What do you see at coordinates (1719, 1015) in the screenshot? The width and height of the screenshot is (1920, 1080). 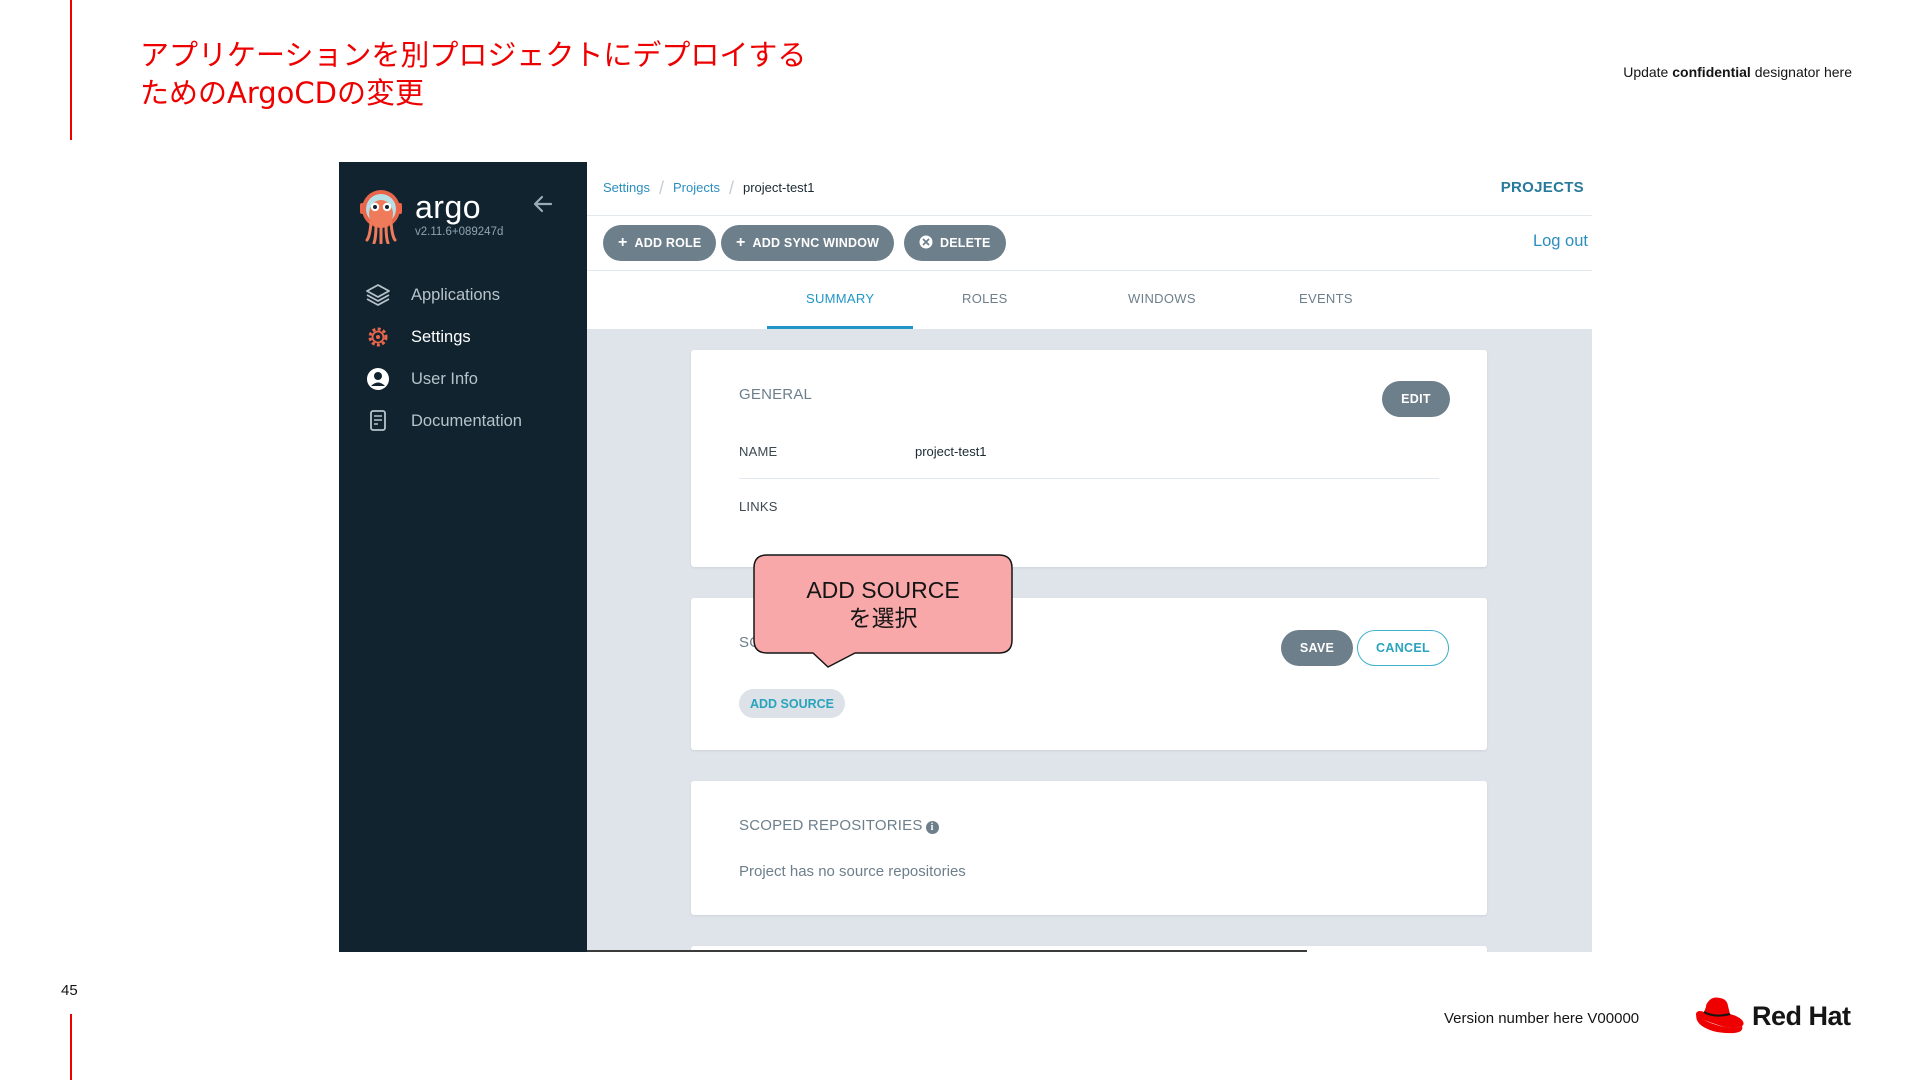 I see `redhat-hat-icon` at bounding box center [1719, 1015].